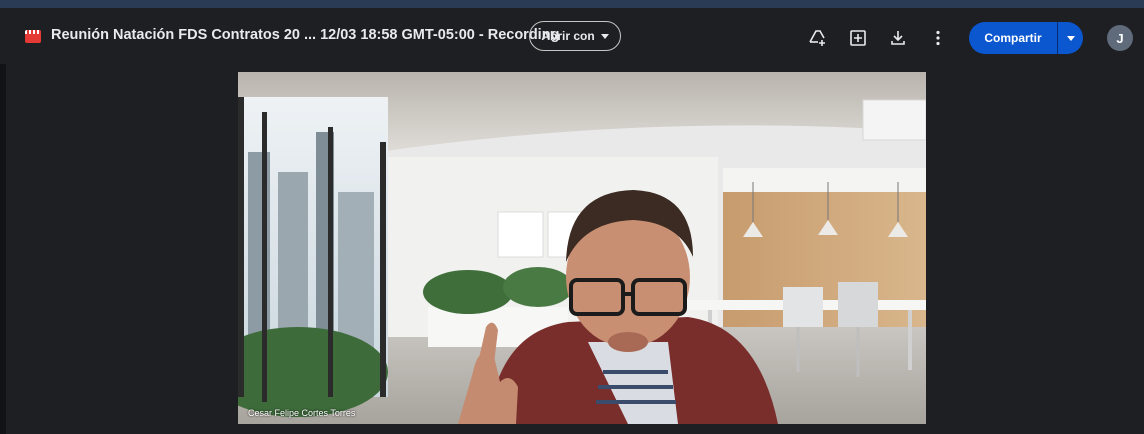 The height and width of the screenshot is (434, 1144). I want to click on share-options-button, so click(1070, 38).